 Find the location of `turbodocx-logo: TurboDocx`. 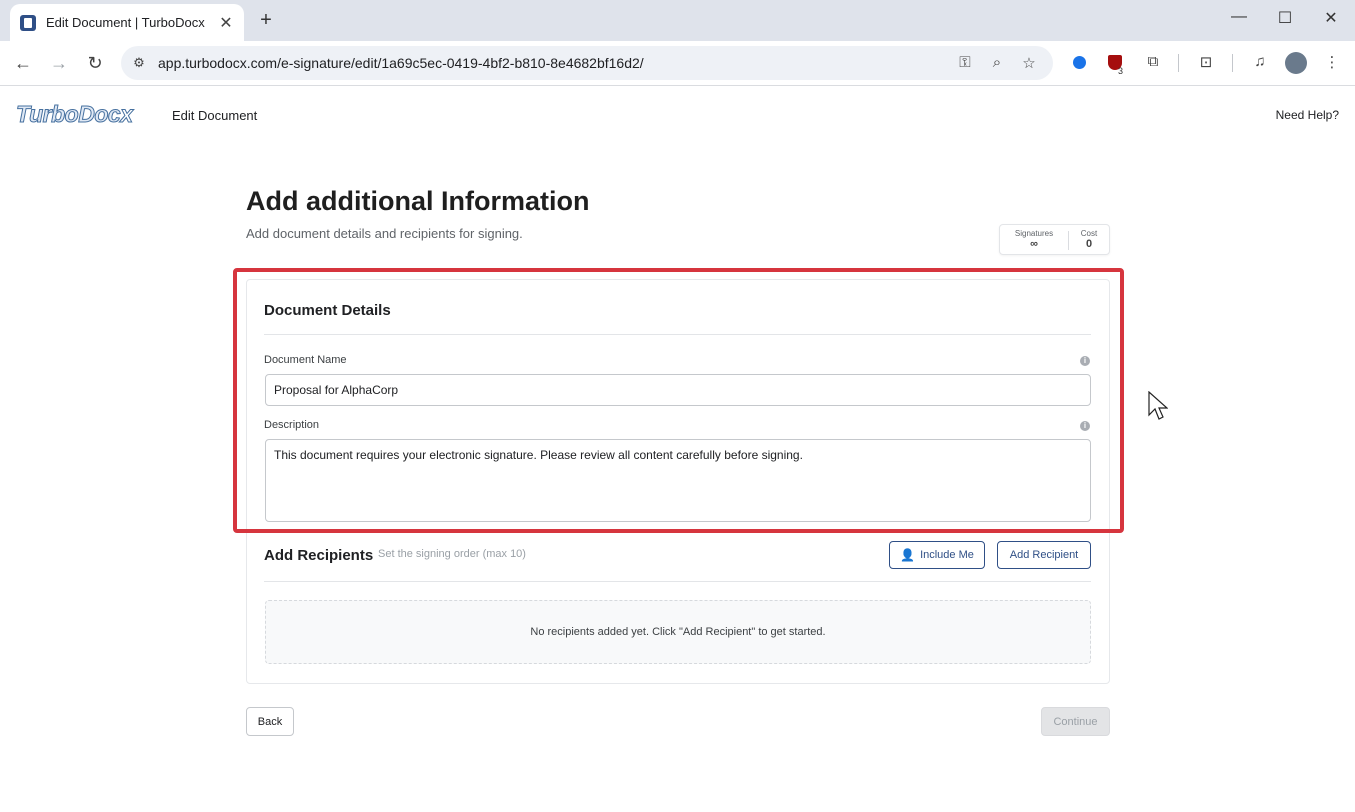

turbodocx-logo: TurboDocx is located at coordinates (74, 114).